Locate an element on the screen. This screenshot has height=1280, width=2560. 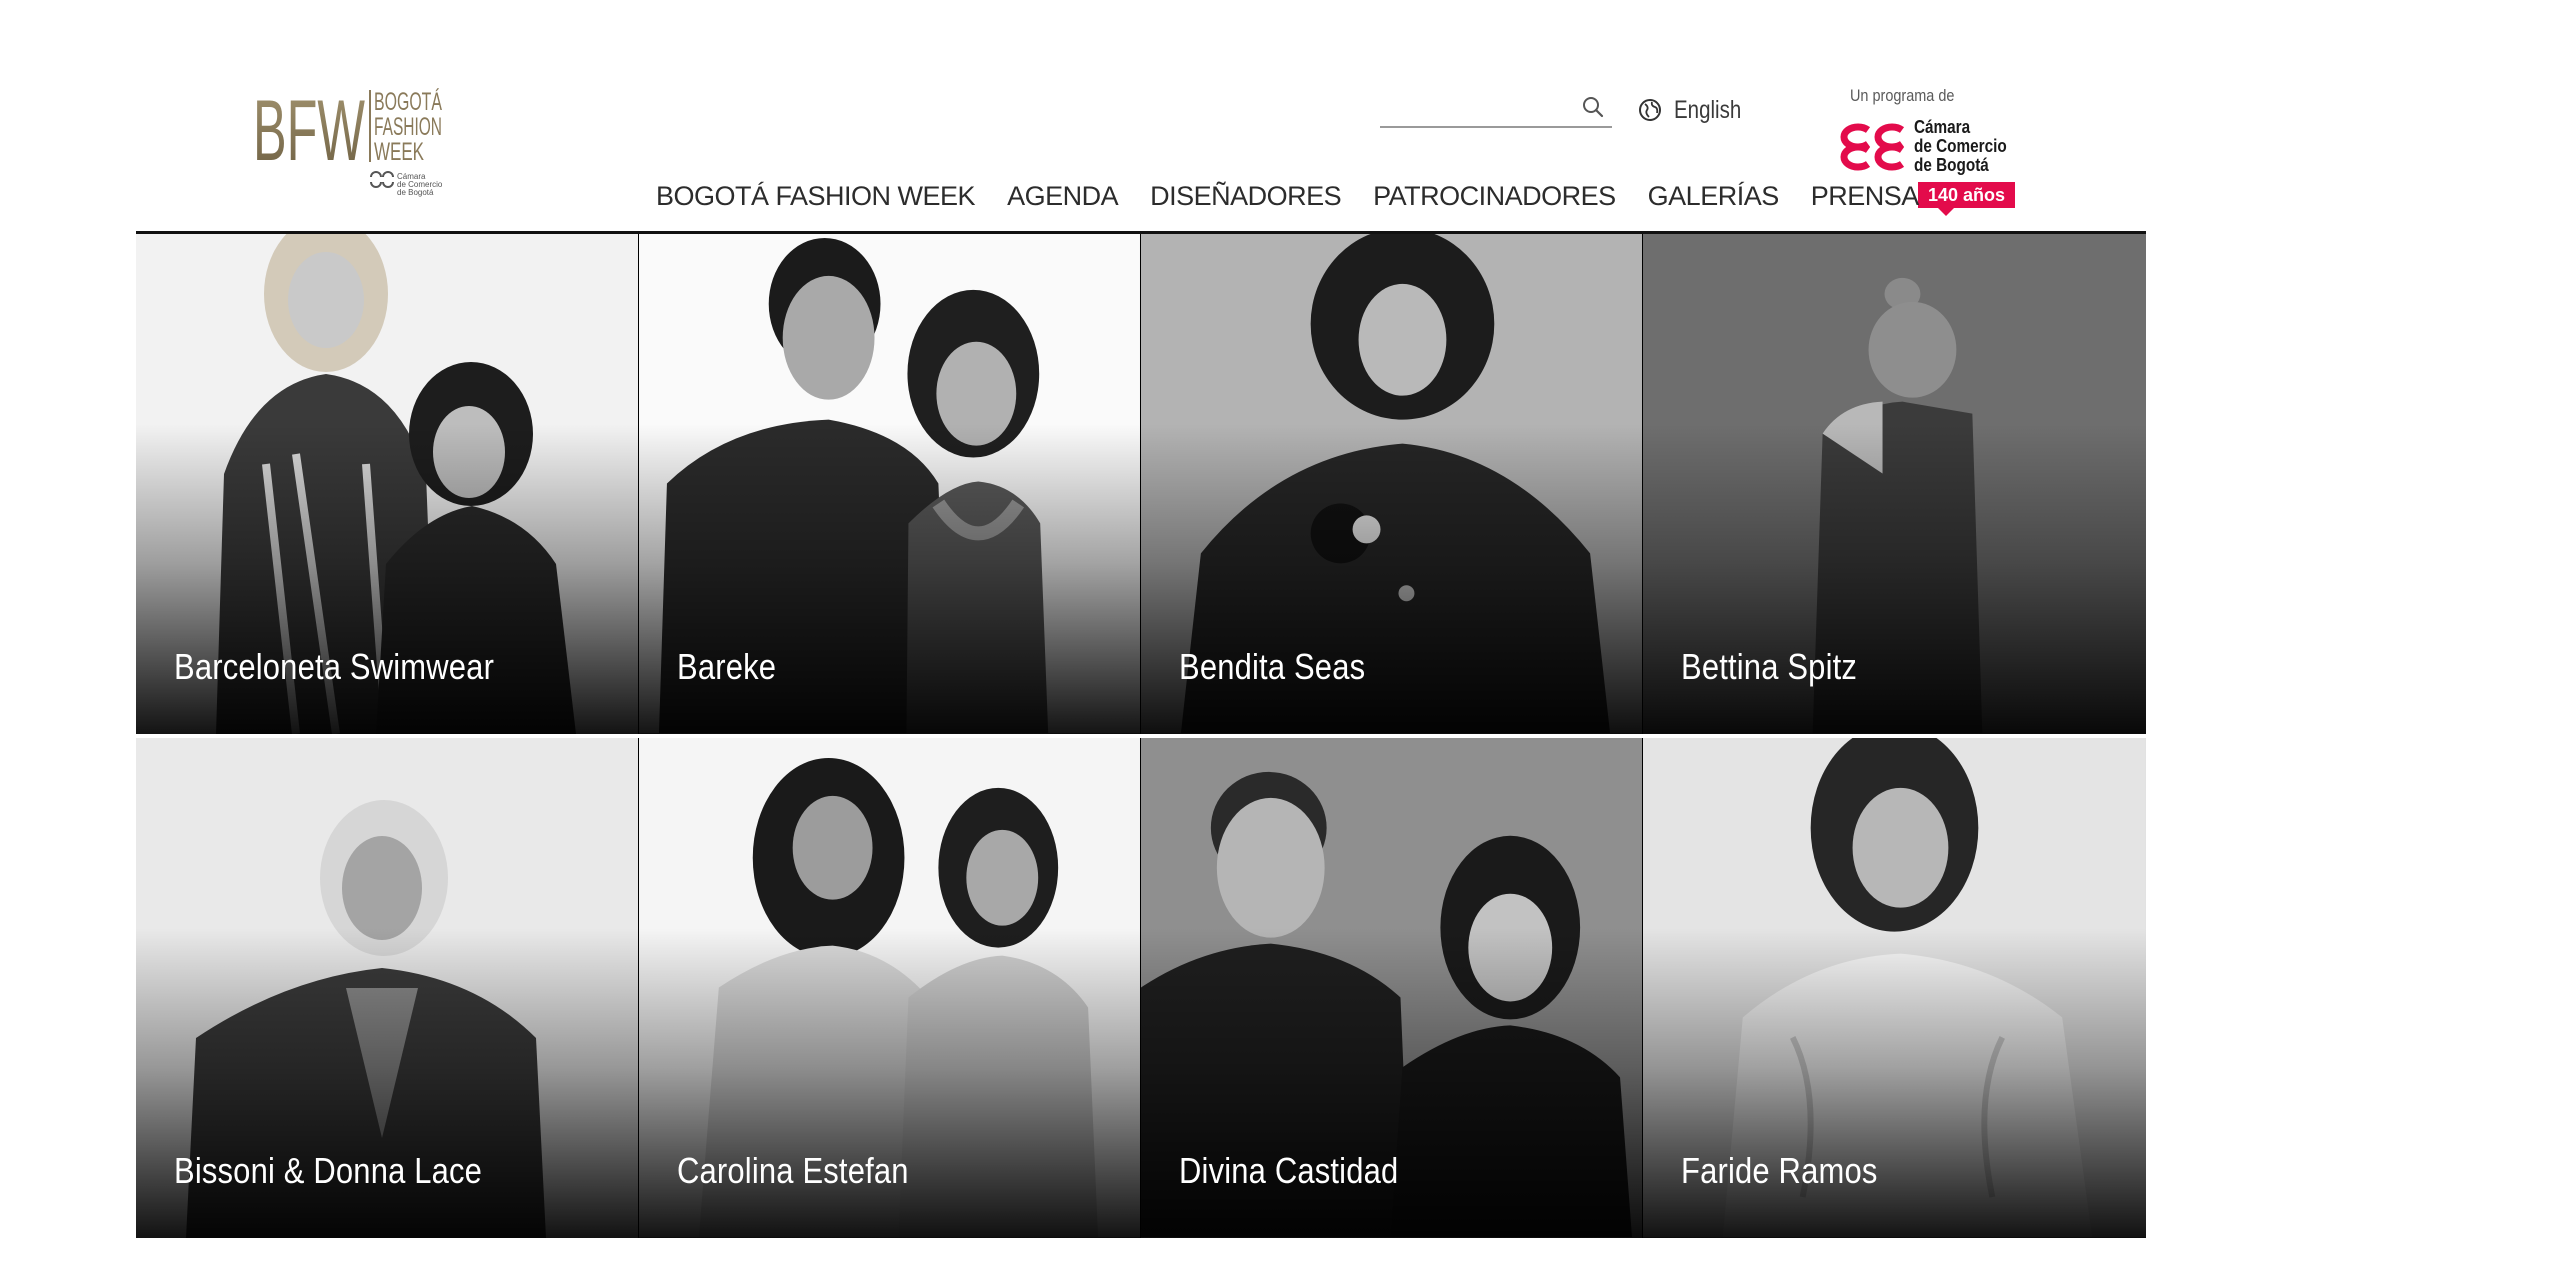
sponsor-name-line: de Comercio is located at coordinates (1960, 146).